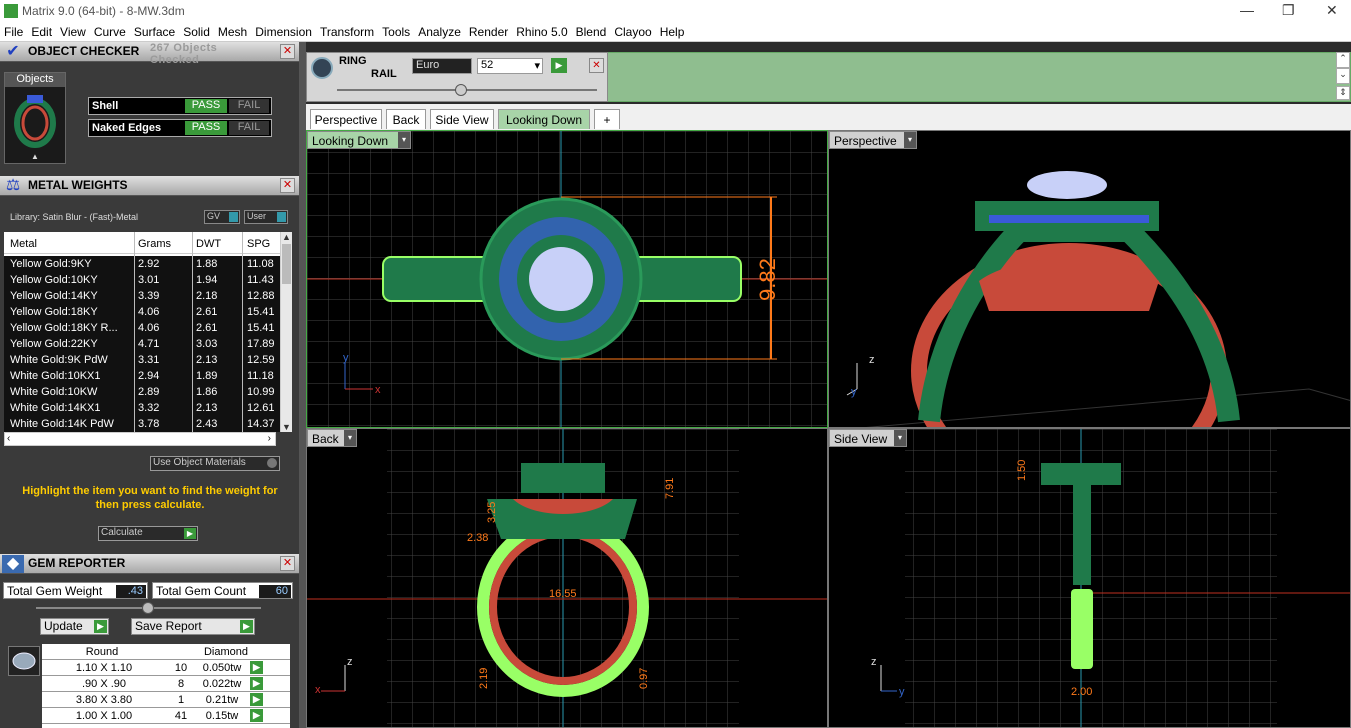 Image resolution: width=1351 pixels, height=728 pixels. Describe the element at coordinates (13, 564) in the screenshot. I see `gem-icon: ◆` at that location.